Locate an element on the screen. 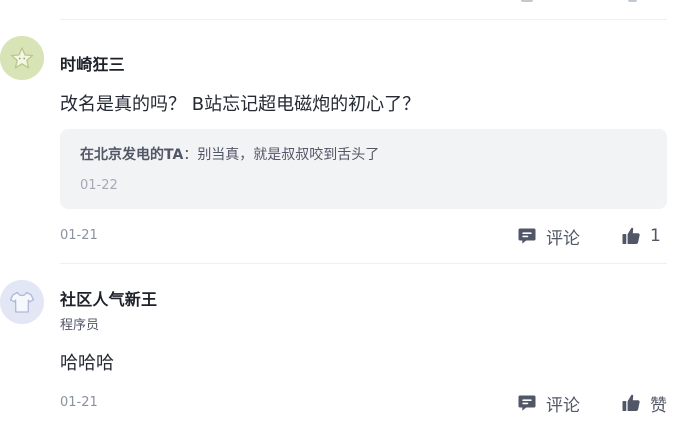 The height and width of the screenshot is (431, 683). reply-content: 别当真，就是叔叔咬到舌头了 is located at coordinates (288, 155).